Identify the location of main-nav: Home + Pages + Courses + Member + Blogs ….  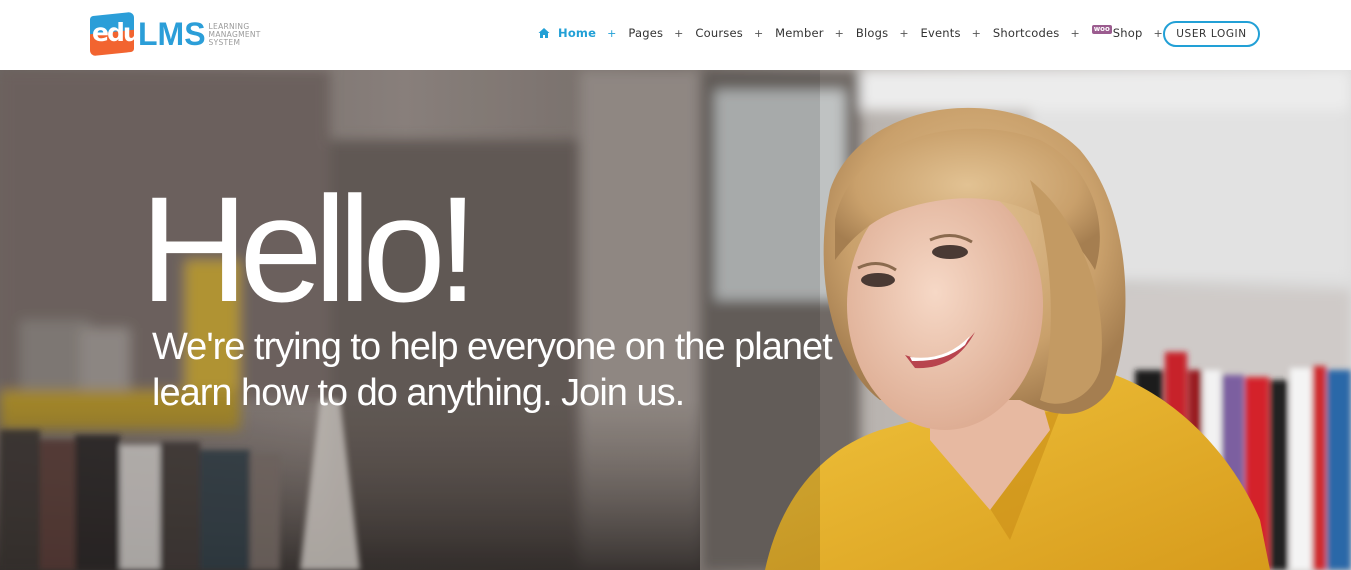
(856, 33).